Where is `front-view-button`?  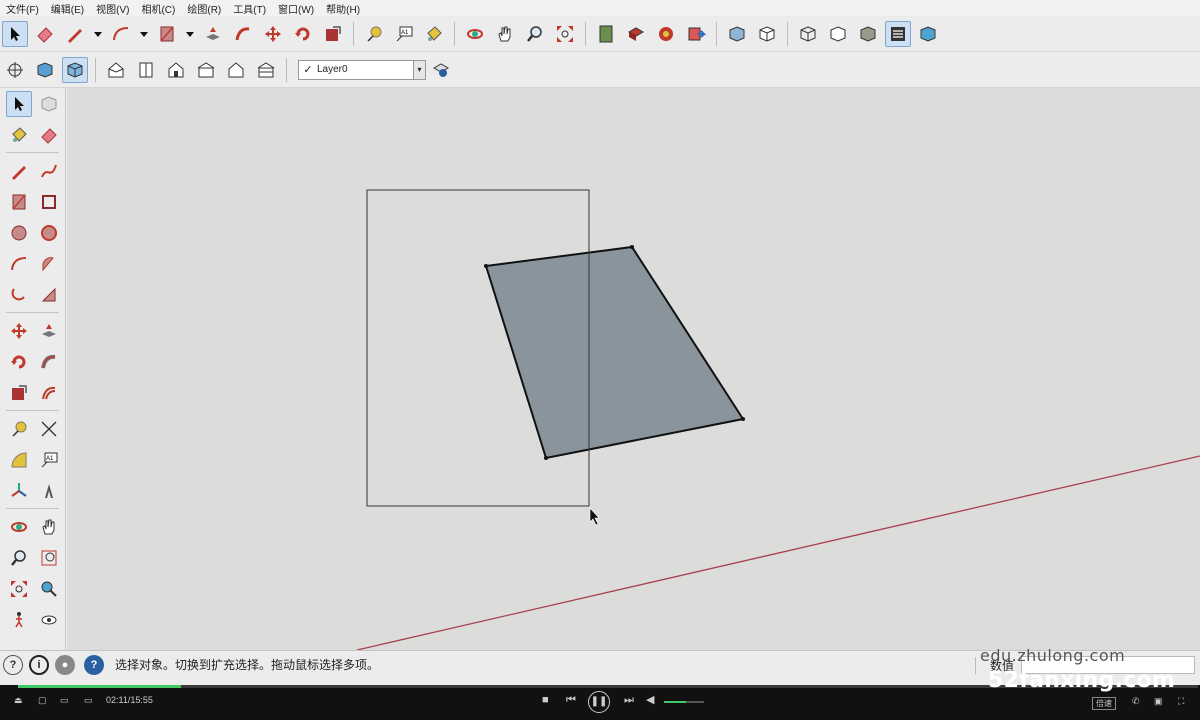 front-view-button is located at coordinates (176, 70).